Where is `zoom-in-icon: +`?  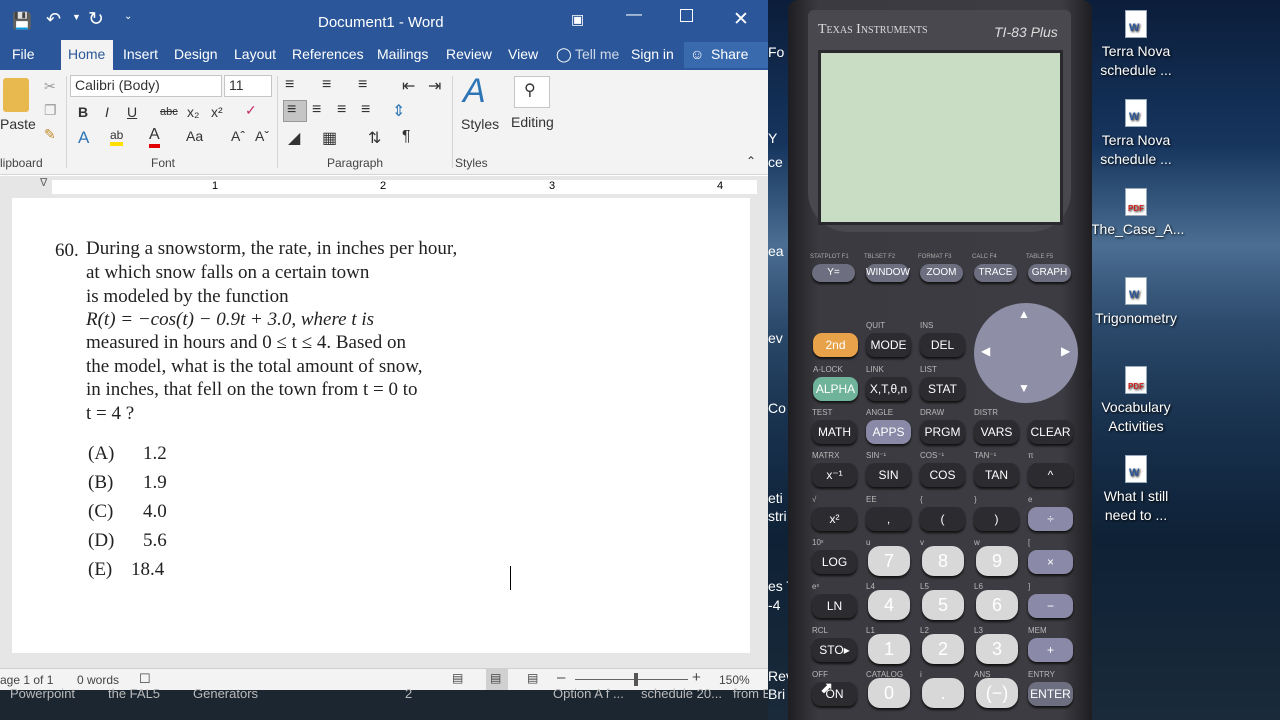
zoom-in-icon: + is located at coordinates (696, 677).